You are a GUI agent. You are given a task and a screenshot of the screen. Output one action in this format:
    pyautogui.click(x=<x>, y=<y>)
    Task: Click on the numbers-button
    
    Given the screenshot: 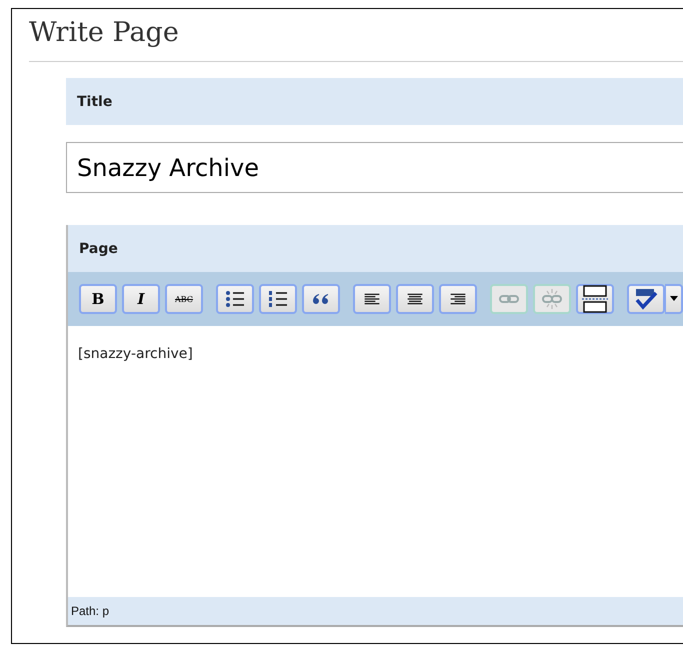 What is the action you would take?
    pyautogui.click(x=278, y=299)
    